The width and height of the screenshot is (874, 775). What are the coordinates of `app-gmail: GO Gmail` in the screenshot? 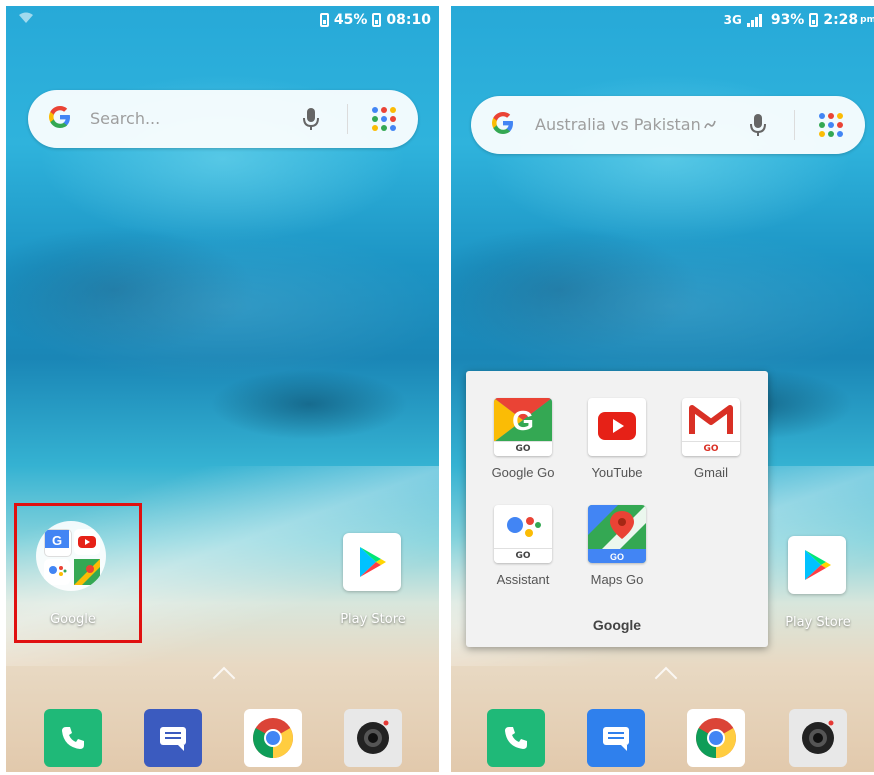 It's located at (711, 439).